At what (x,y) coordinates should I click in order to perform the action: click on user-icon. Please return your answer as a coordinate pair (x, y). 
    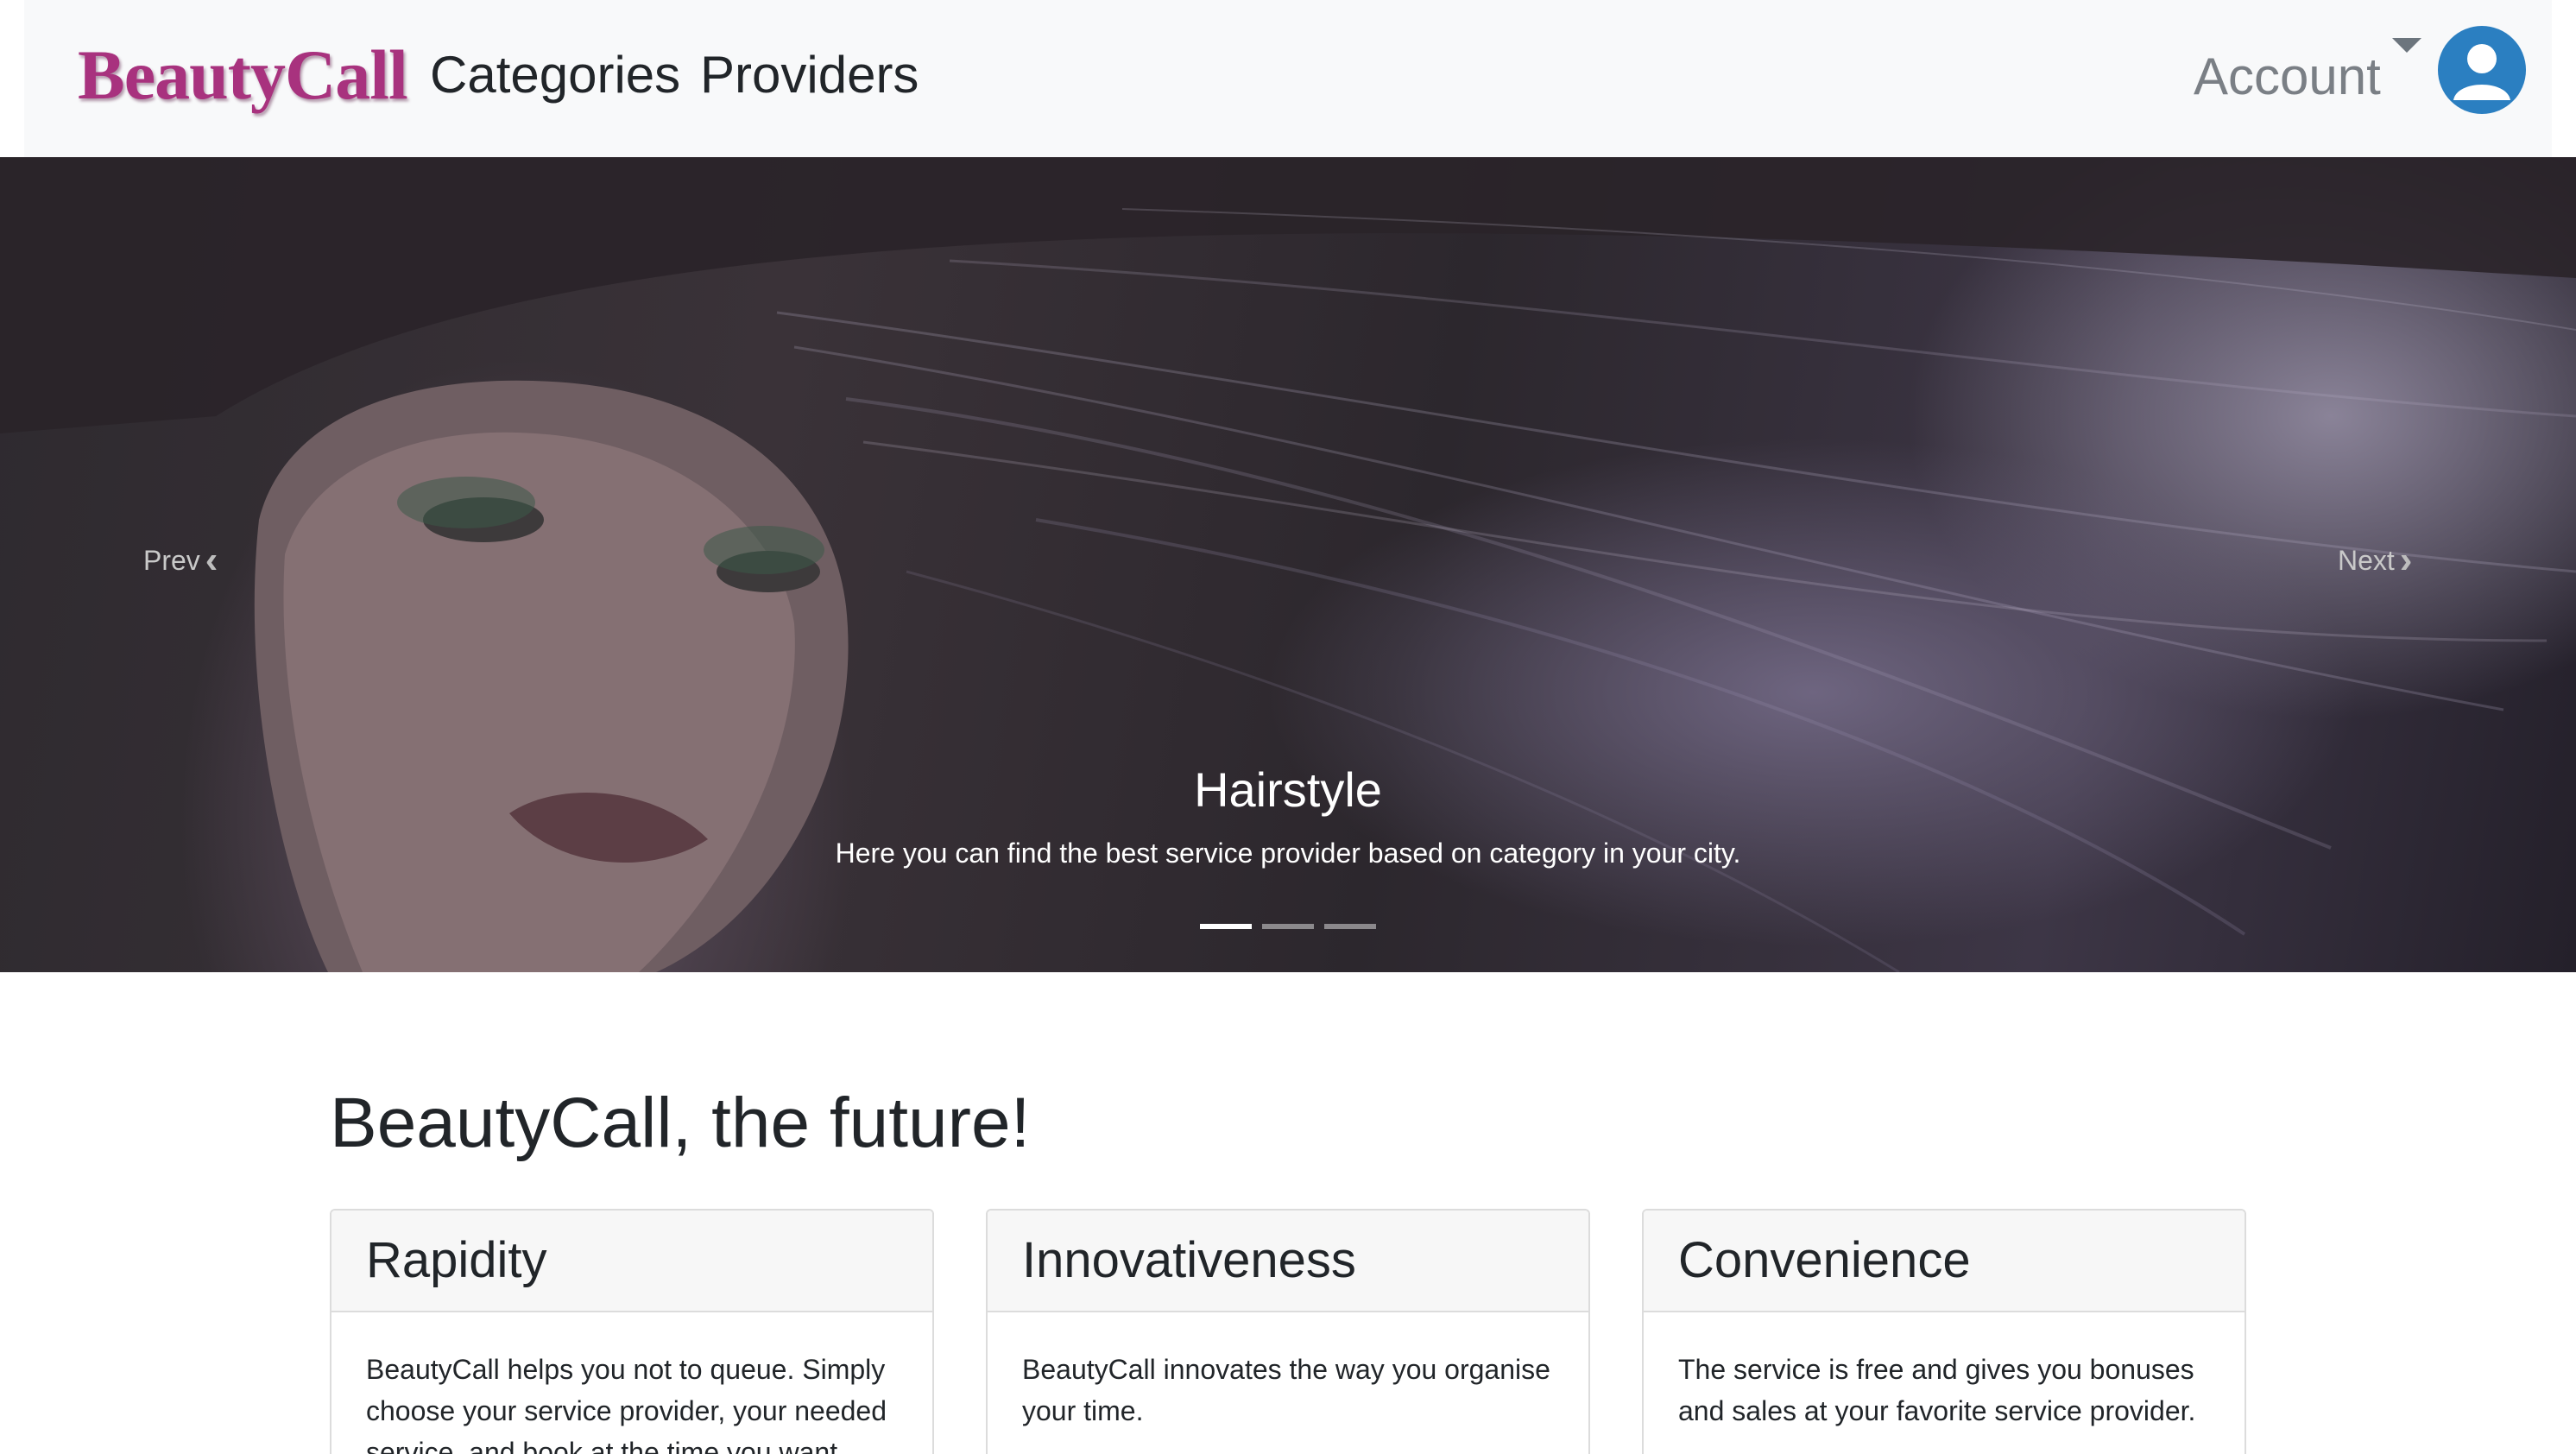
    Looking at the image, I should click on (2481, 72).